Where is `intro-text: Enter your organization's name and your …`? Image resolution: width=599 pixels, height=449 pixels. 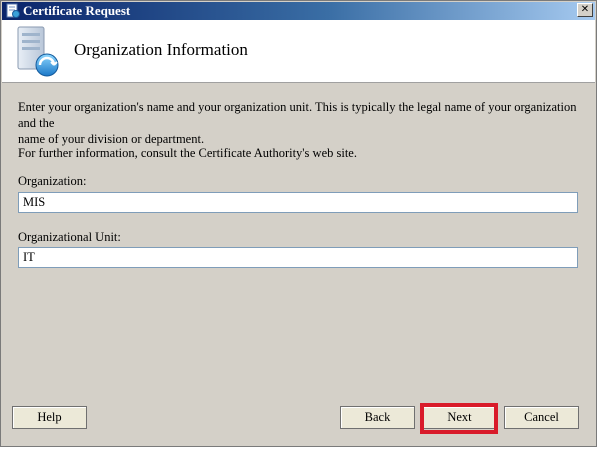 intro-text: Enter your organization's name and your … is located at coordinates (307, 123).